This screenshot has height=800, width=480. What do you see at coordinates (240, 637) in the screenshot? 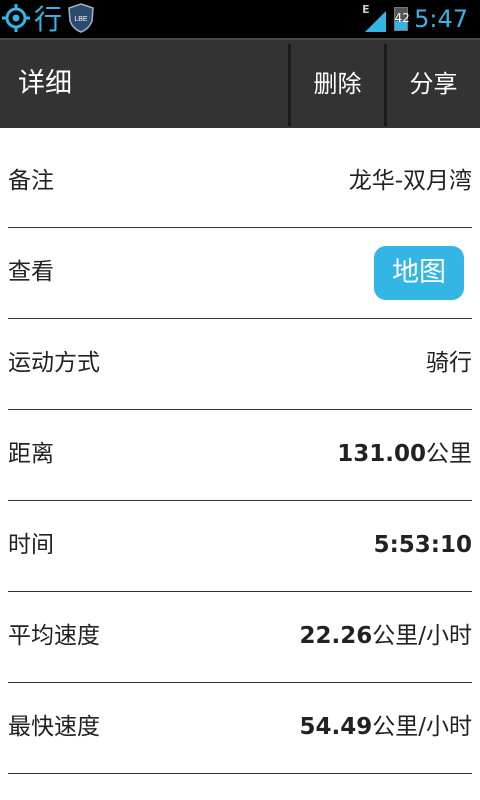
I see `row-avg-speed: 平均速度 22.26公里/小时` at bounding box center [240, 637].